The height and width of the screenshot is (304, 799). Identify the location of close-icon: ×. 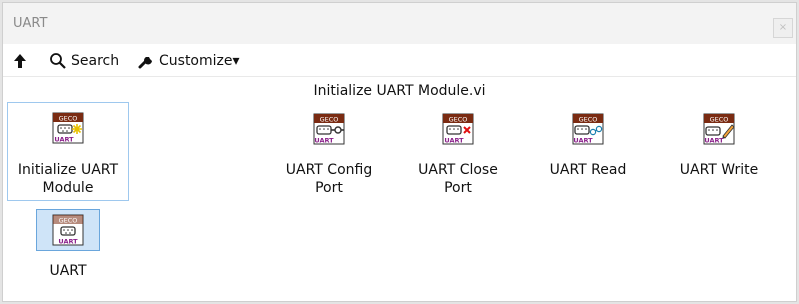
(783, 27).